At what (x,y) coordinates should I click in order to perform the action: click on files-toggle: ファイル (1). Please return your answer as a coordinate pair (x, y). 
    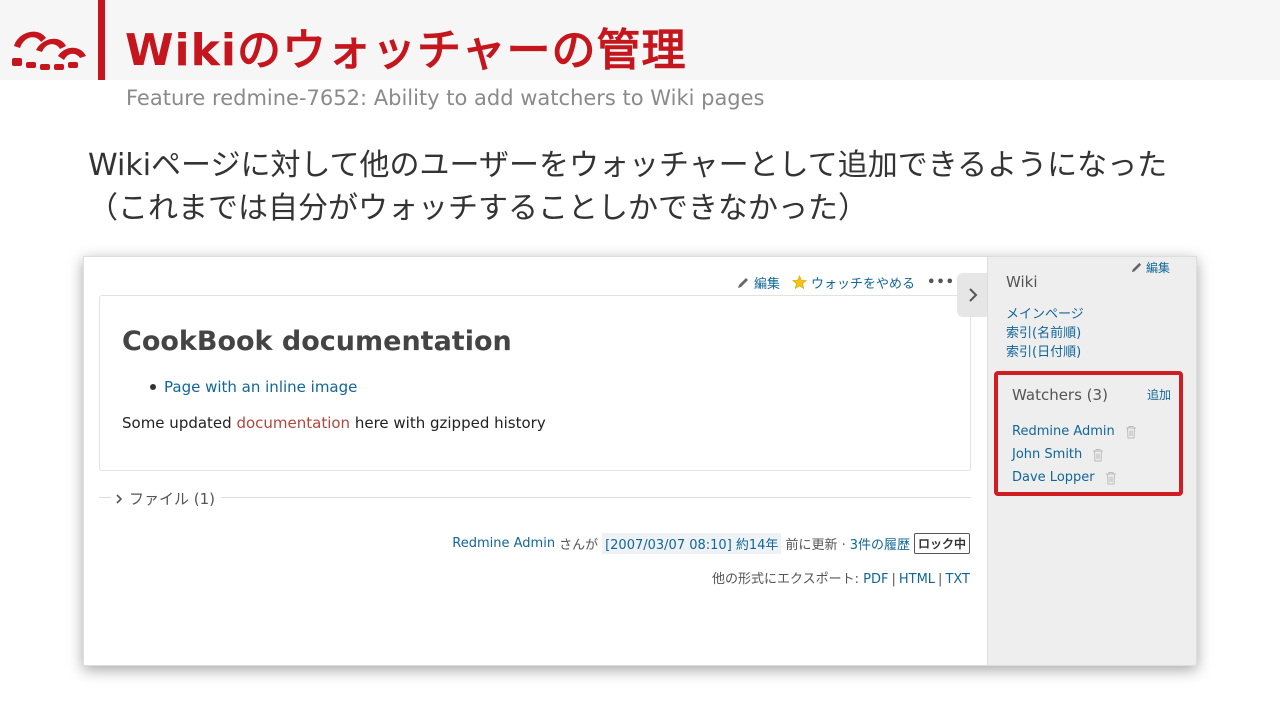
    Looking at the image, I should click on (165, 498).